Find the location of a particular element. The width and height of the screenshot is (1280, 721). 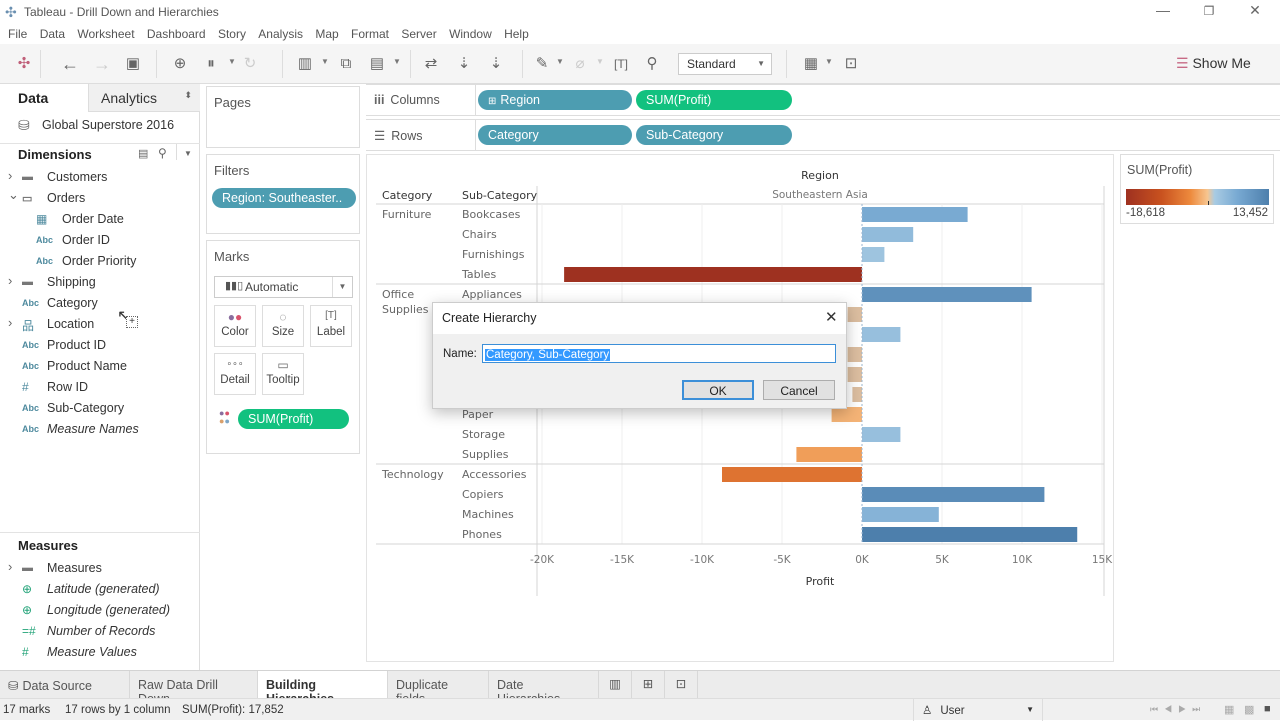

field-item: Abc Measure Names is located at coordinates (100, 430).